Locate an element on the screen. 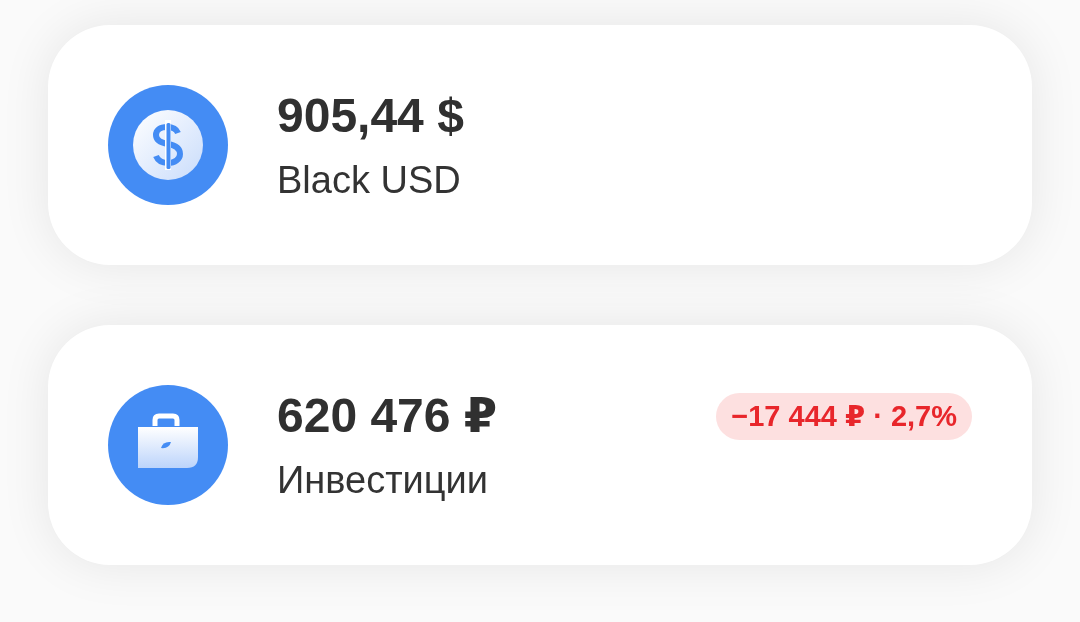 This screenshot has width=1080, height=622. account-balance: 620 476 ₽ is located at coordinates (388, 416).